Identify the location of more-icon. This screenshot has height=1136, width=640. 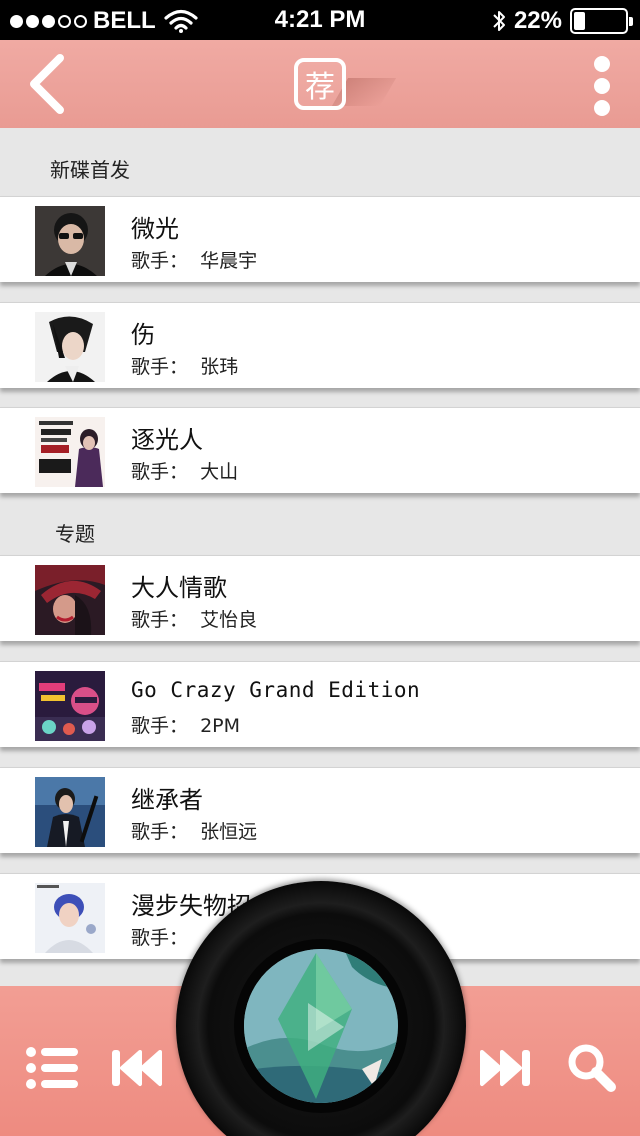
(602, 86).